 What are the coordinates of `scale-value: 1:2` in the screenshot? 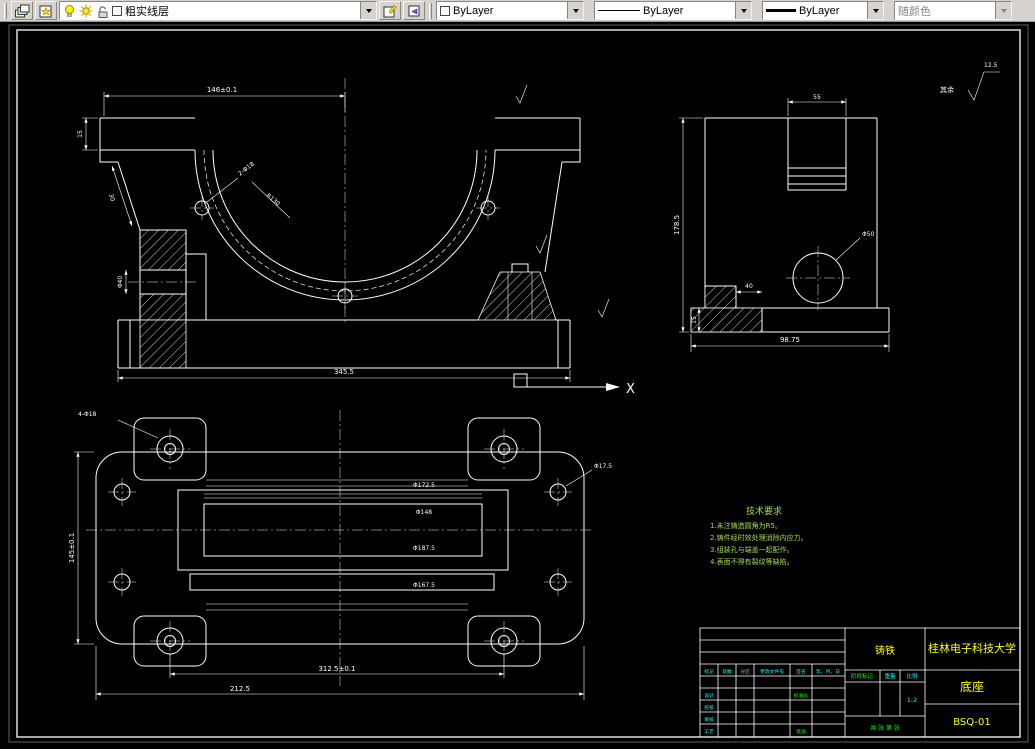 It's located at (912, 700).